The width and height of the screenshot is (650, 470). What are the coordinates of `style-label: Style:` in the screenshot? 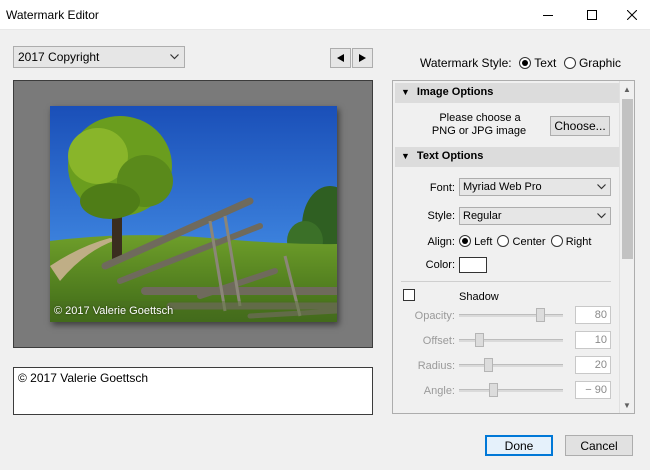 It's located at (441, 216).